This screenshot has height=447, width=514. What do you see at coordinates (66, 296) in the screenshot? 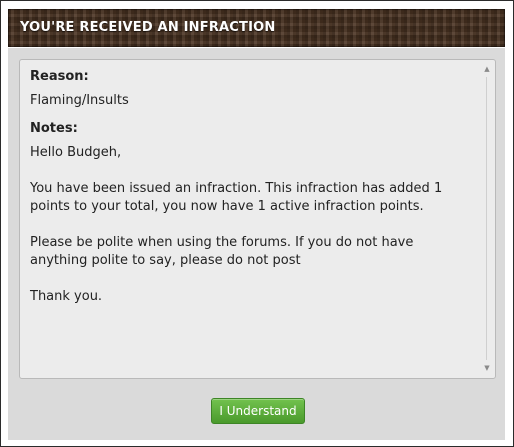
I see `notes-signoff: Thank you.` at bounding box center [66, 296].